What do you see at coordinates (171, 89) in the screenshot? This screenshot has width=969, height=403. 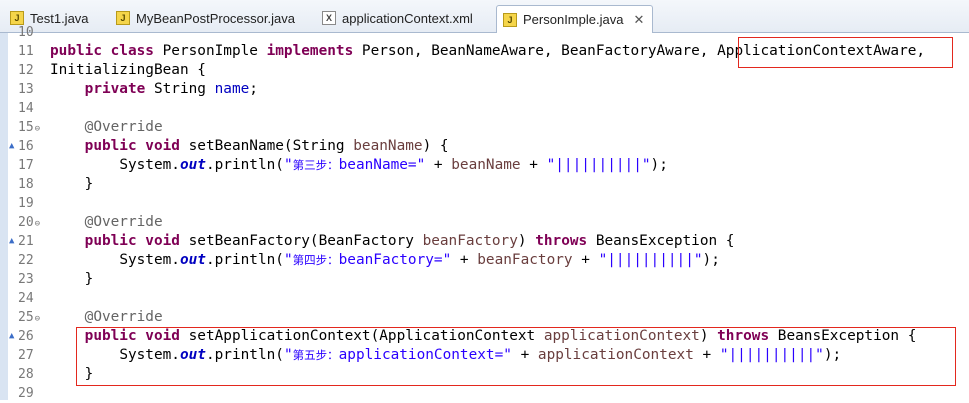 I see `code-line-13: private String name;` at bounding box center [171, 89].